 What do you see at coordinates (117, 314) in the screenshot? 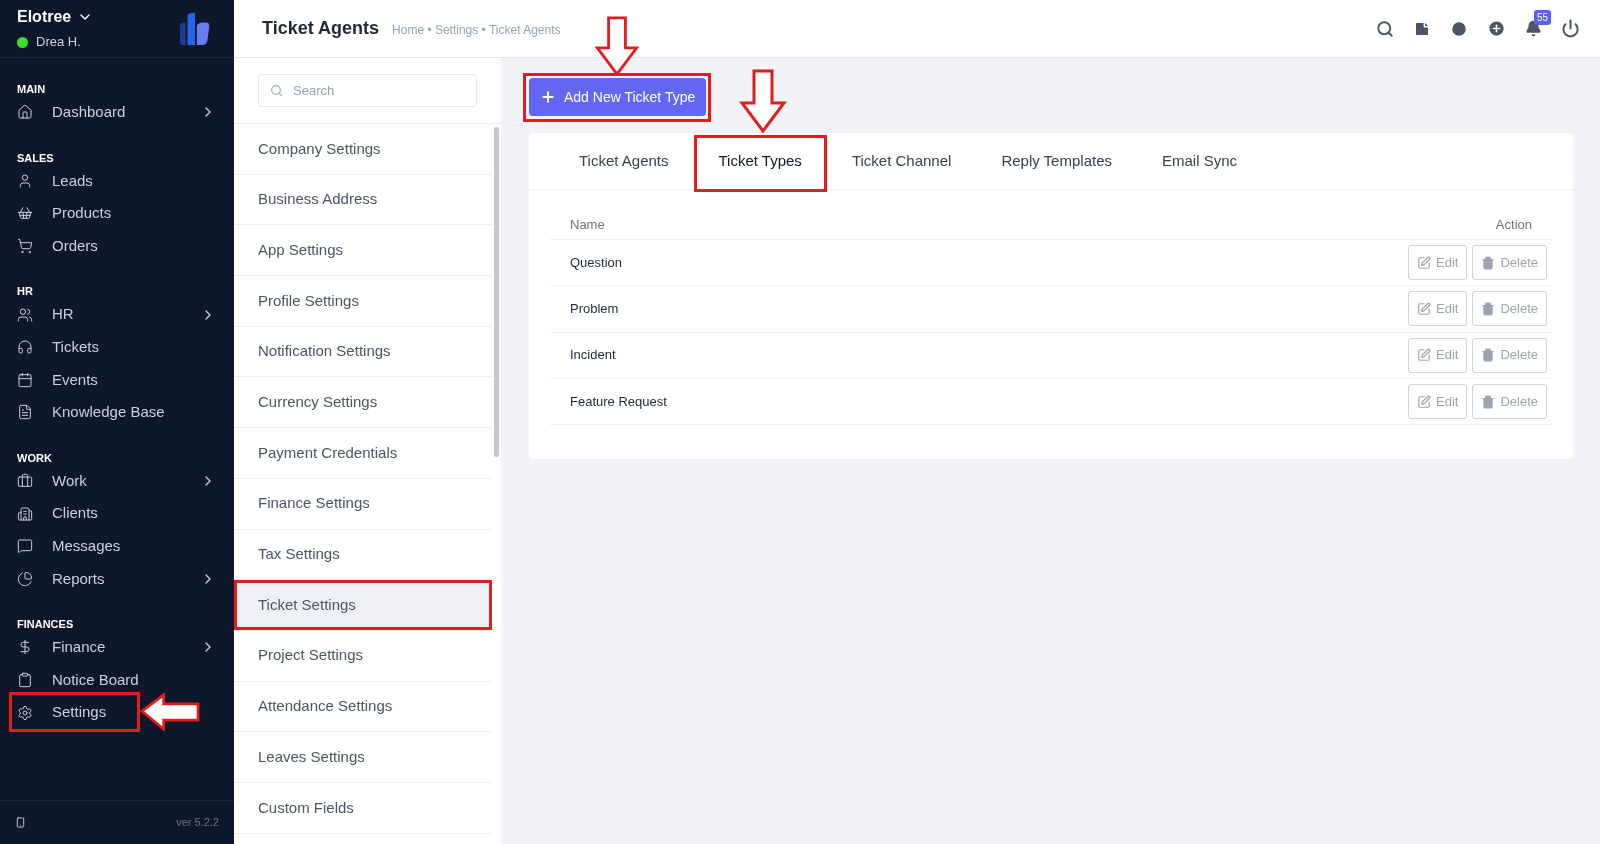
I see `nav-item: HR` at bounding box center [117, 314].